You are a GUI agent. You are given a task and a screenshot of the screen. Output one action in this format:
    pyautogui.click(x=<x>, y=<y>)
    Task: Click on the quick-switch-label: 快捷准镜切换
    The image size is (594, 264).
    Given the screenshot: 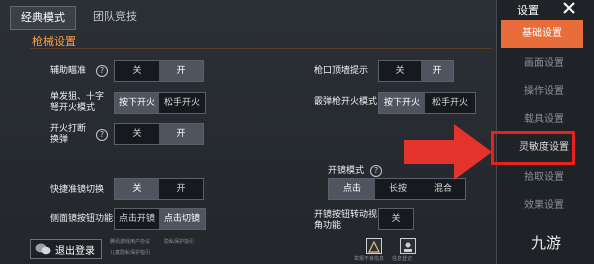 What is the action you would take?
    pyautogui.click(x=77, y=190)
    